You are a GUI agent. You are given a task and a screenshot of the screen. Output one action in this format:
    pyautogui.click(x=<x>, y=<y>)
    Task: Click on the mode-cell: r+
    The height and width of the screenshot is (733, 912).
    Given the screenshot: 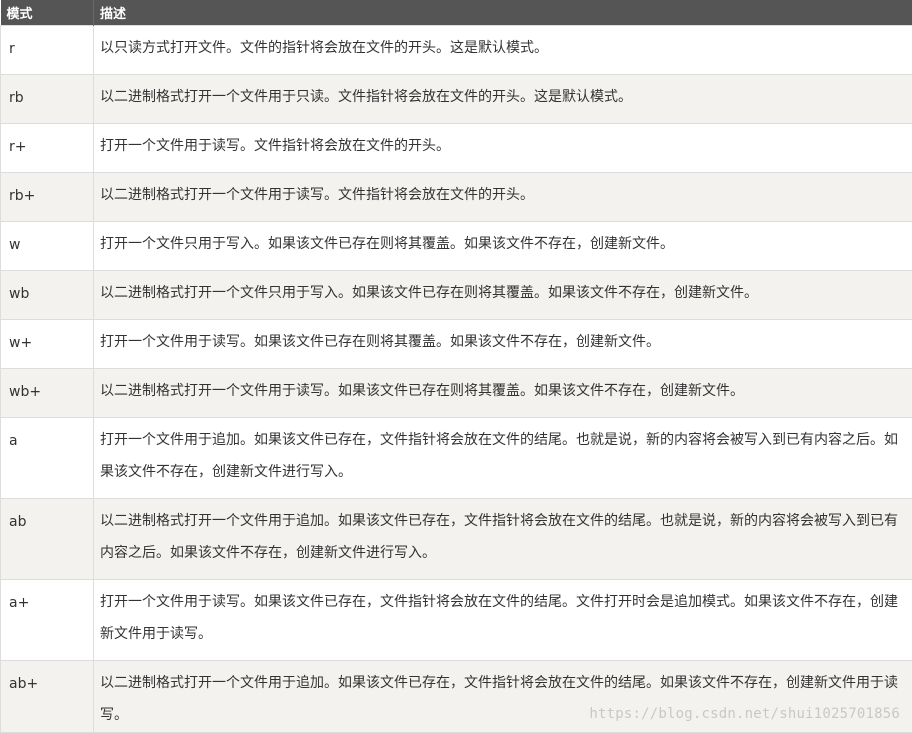 What is the action you would take?
    pyautogui.click(x=47, y=148)
    